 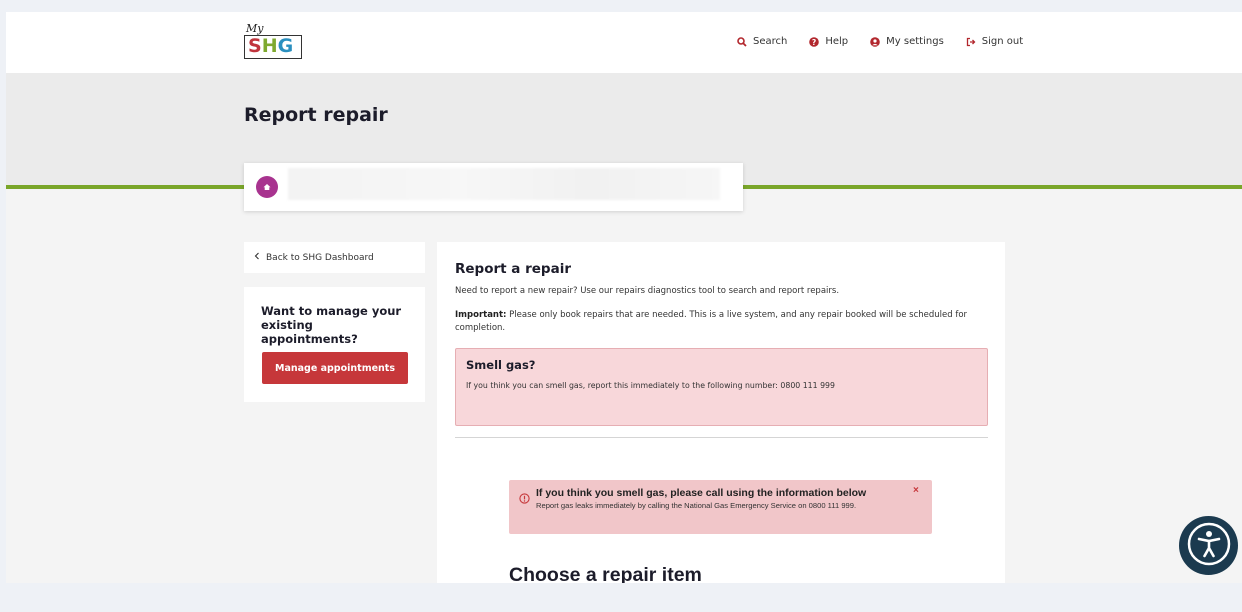 I want to click on nav-help: ? Help, so click(x=828, y=41).